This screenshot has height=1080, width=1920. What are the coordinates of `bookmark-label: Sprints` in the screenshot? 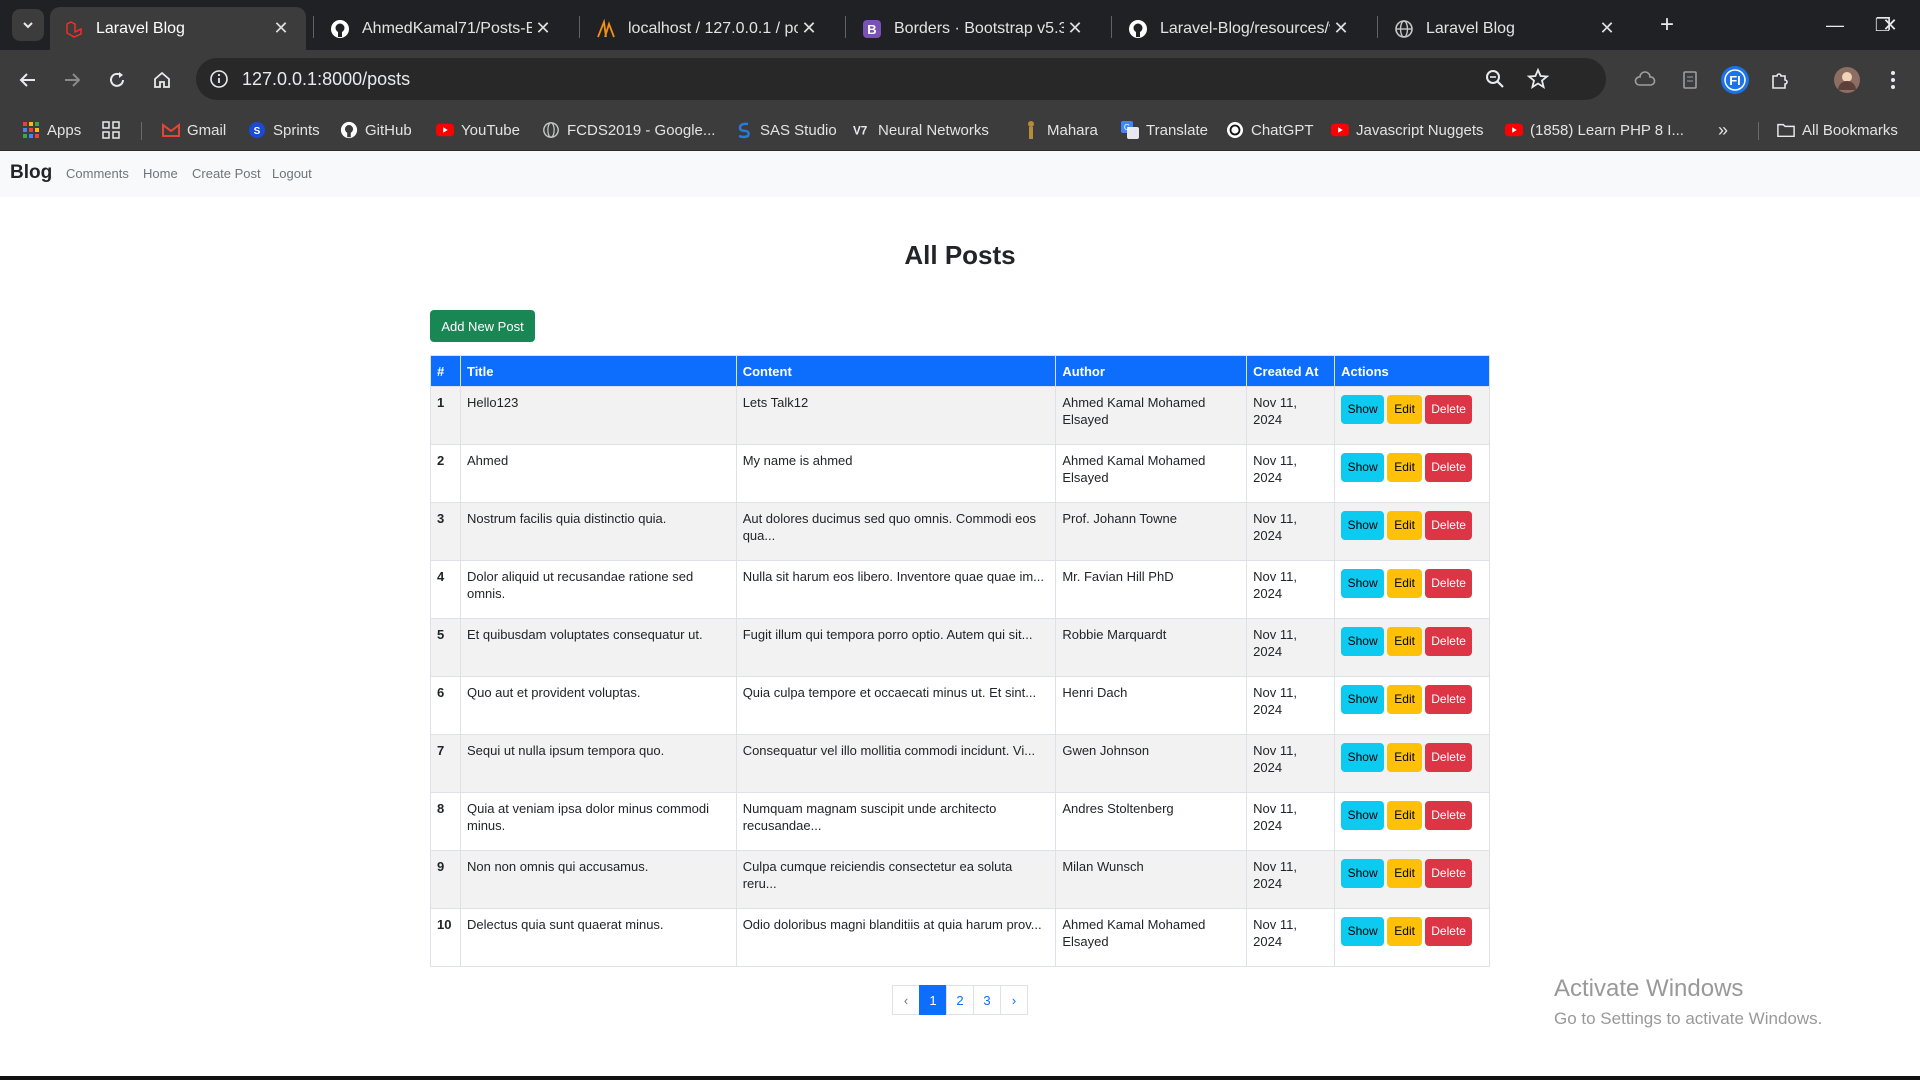 It's located at (296, 130).